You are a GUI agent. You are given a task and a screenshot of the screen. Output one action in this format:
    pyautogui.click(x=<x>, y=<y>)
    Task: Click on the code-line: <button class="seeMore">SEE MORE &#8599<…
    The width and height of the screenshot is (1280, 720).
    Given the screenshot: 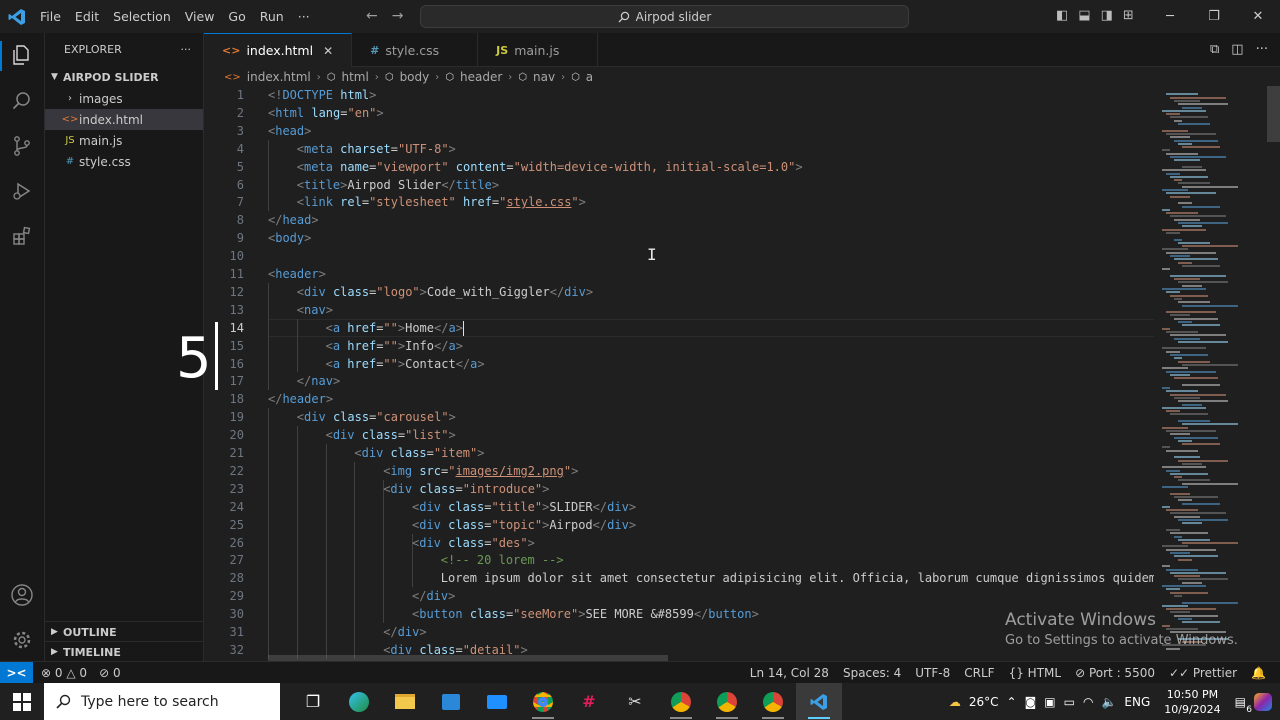 What is the action you would take?
    pyautogui.click(x=585, y=614)
    